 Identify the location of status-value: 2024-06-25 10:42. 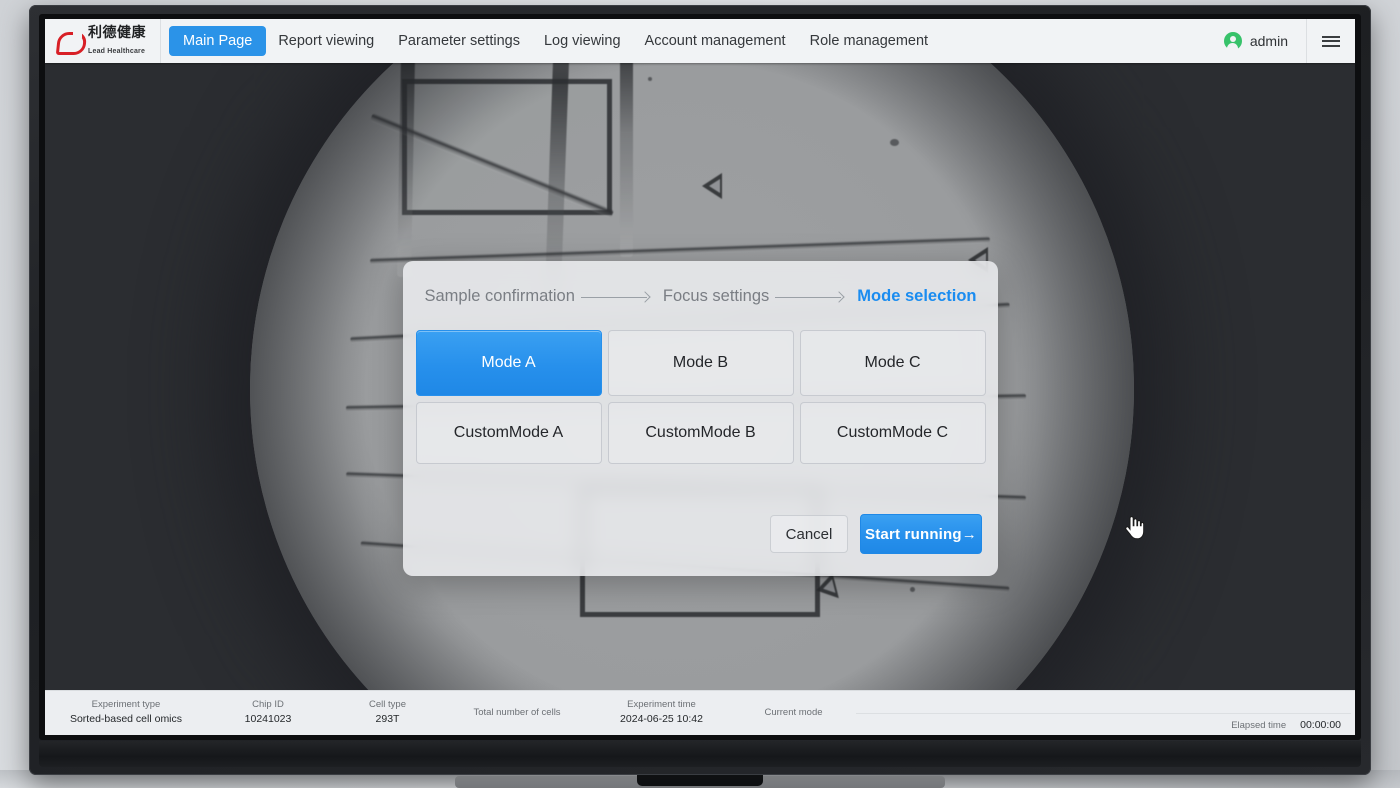
(661, 719).